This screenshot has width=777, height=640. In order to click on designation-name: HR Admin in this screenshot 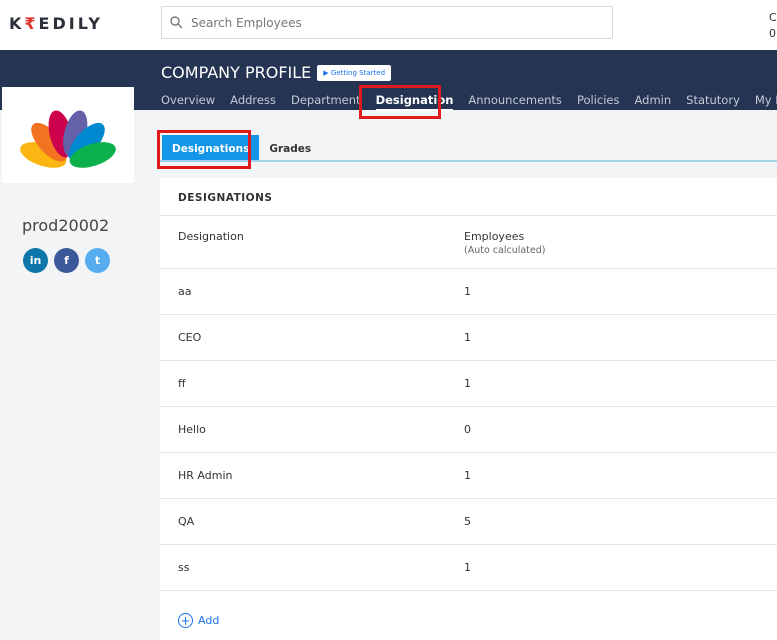, I will do `click(205, 475)`.